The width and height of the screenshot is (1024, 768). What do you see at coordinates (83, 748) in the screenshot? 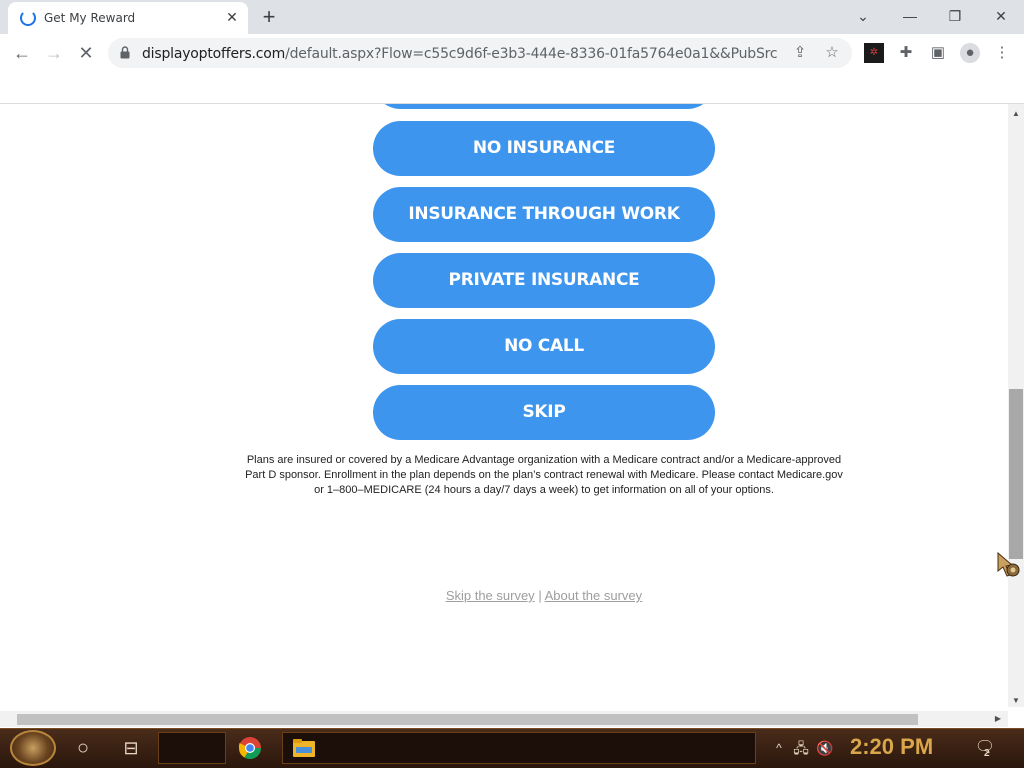
I see `cortana-circle-icon: ○` at bounding box center [83, 748].